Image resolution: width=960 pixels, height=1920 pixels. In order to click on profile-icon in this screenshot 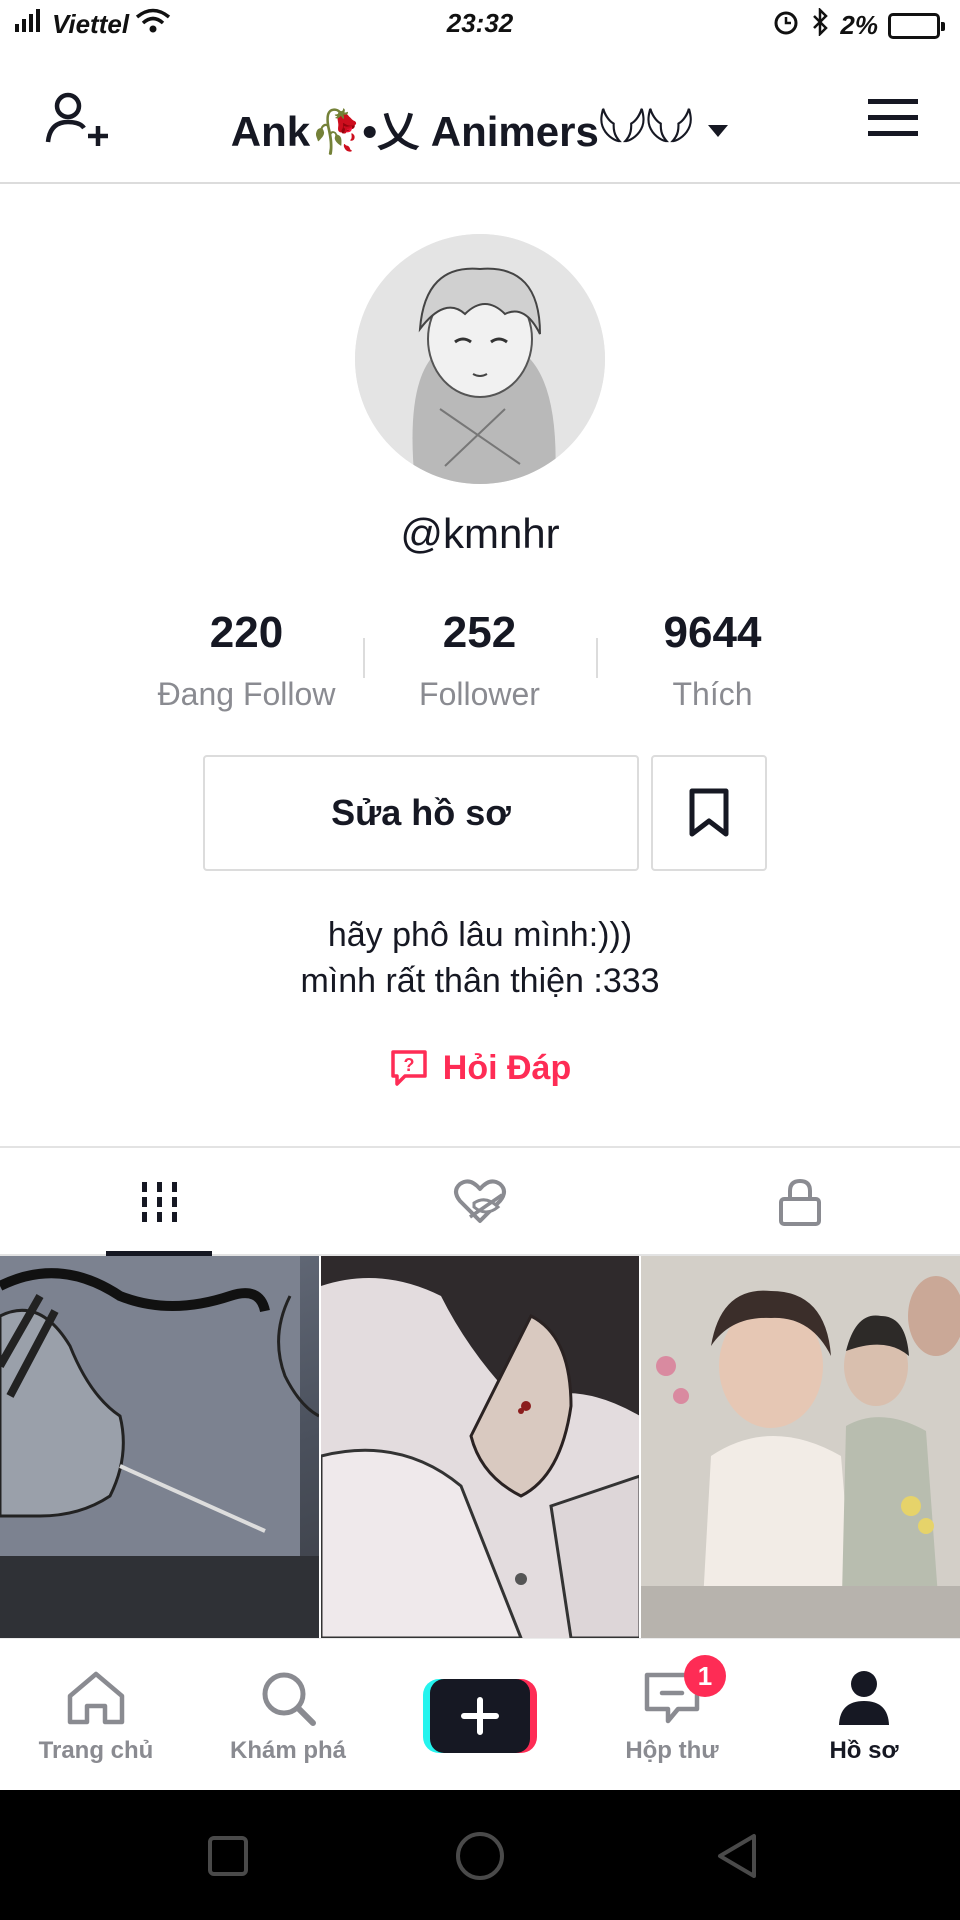, I will do `click(864, 1698)`.